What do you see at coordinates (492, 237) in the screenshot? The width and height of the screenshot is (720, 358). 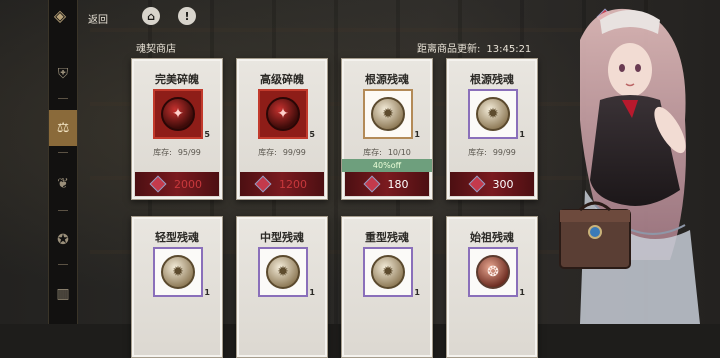 I see `product-name: 始祖残魂` at bounding box center [492, 237].